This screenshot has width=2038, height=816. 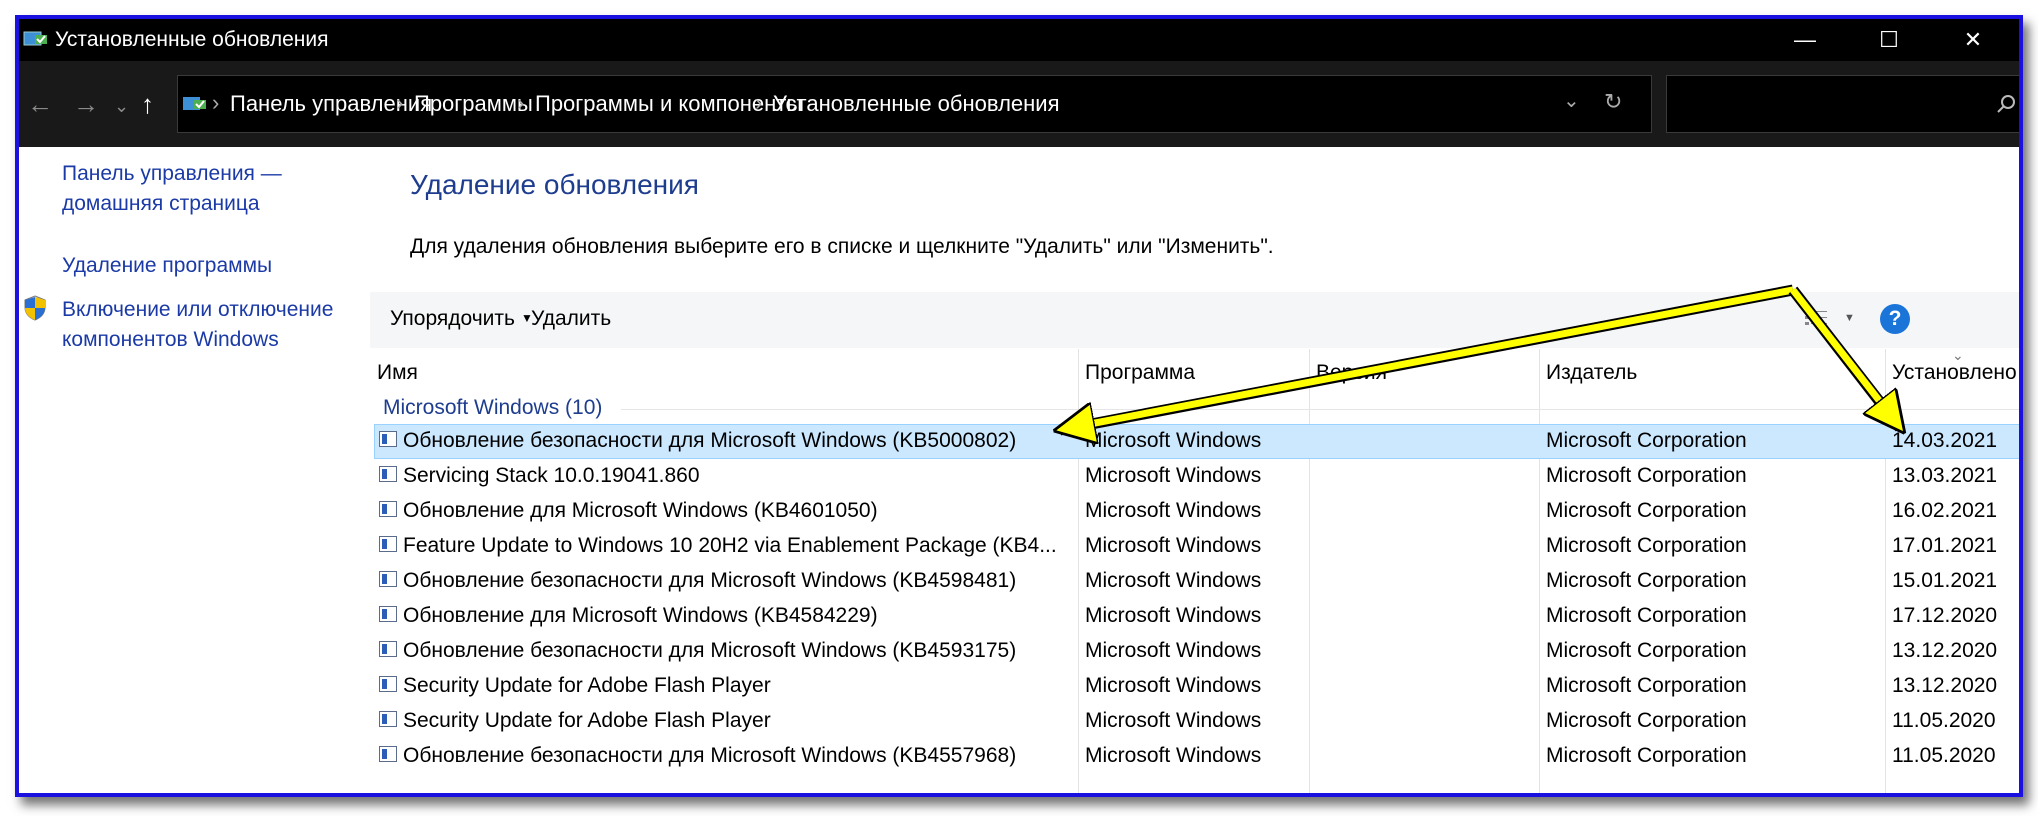 What do you see at coordinates (492, 408) in the screenshot?
I see `group-header: Microsoft Windows (10)` at bounding box center [492, 408].